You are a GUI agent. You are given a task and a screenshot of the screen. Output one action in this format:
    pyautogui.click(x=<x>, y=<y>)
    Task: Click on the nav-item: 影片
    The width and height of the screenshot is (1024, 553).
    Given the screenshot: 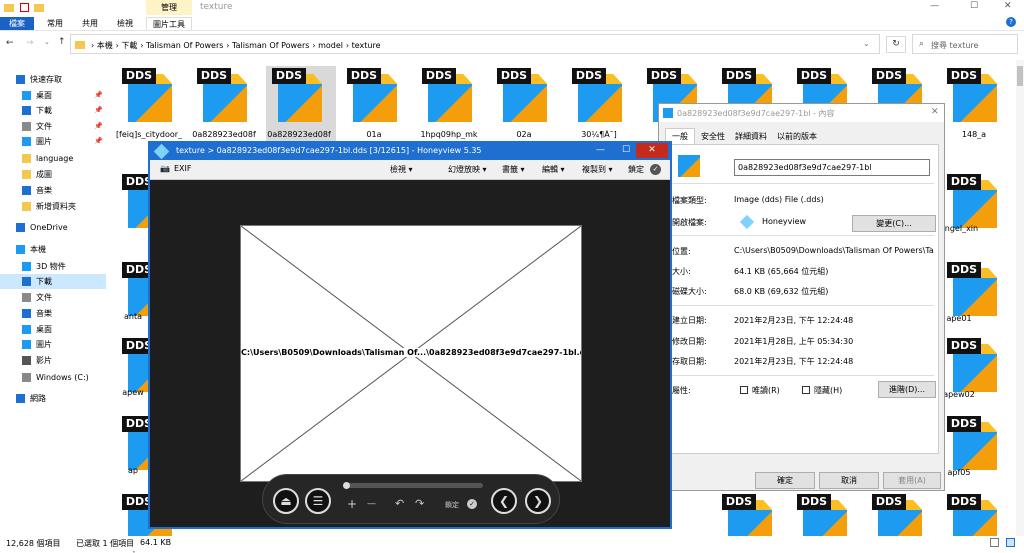 What is the action you would take?
    pyautogui.click(x=53, y=360)
    